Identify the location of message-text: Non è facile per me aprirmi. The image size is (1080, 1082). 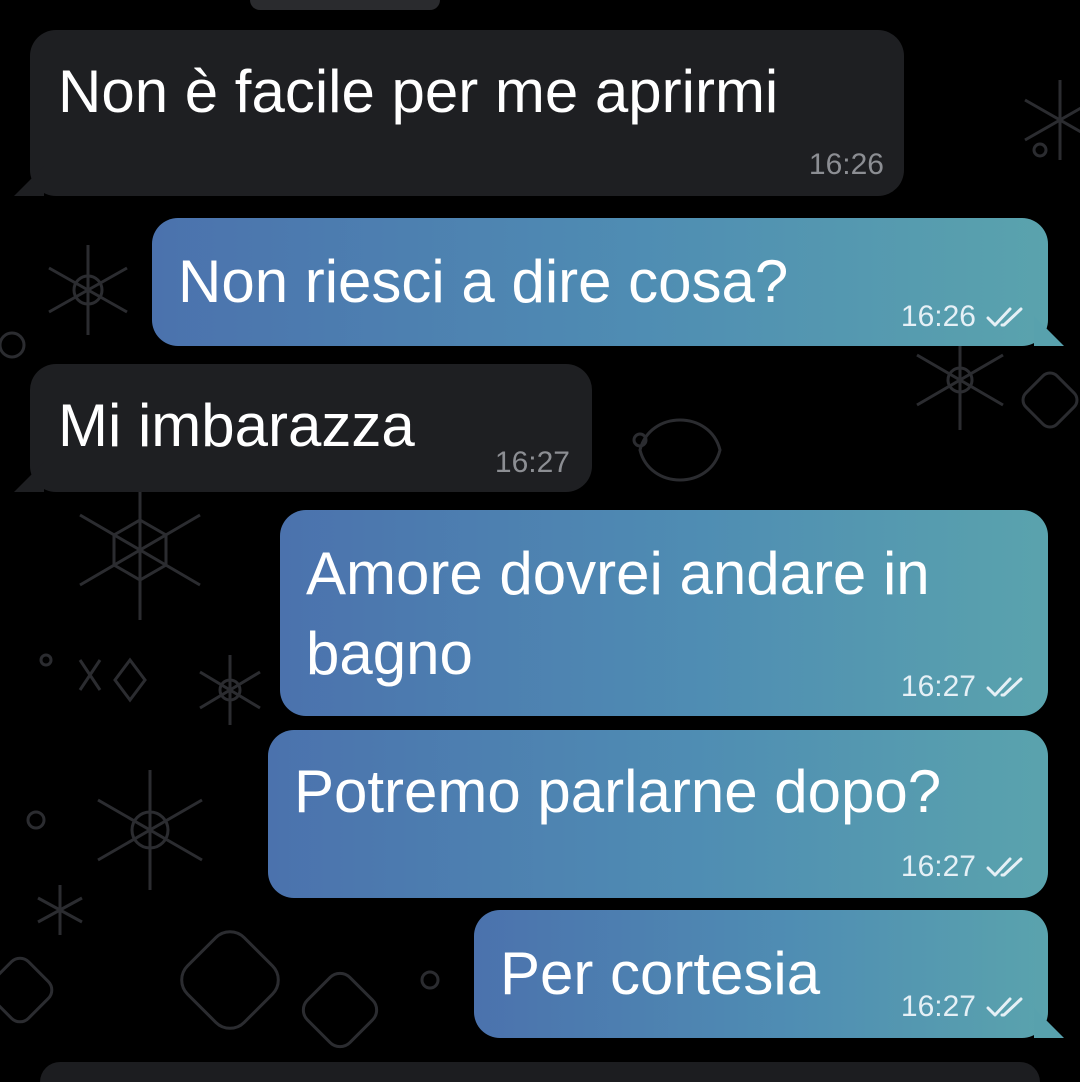
(418, 91).